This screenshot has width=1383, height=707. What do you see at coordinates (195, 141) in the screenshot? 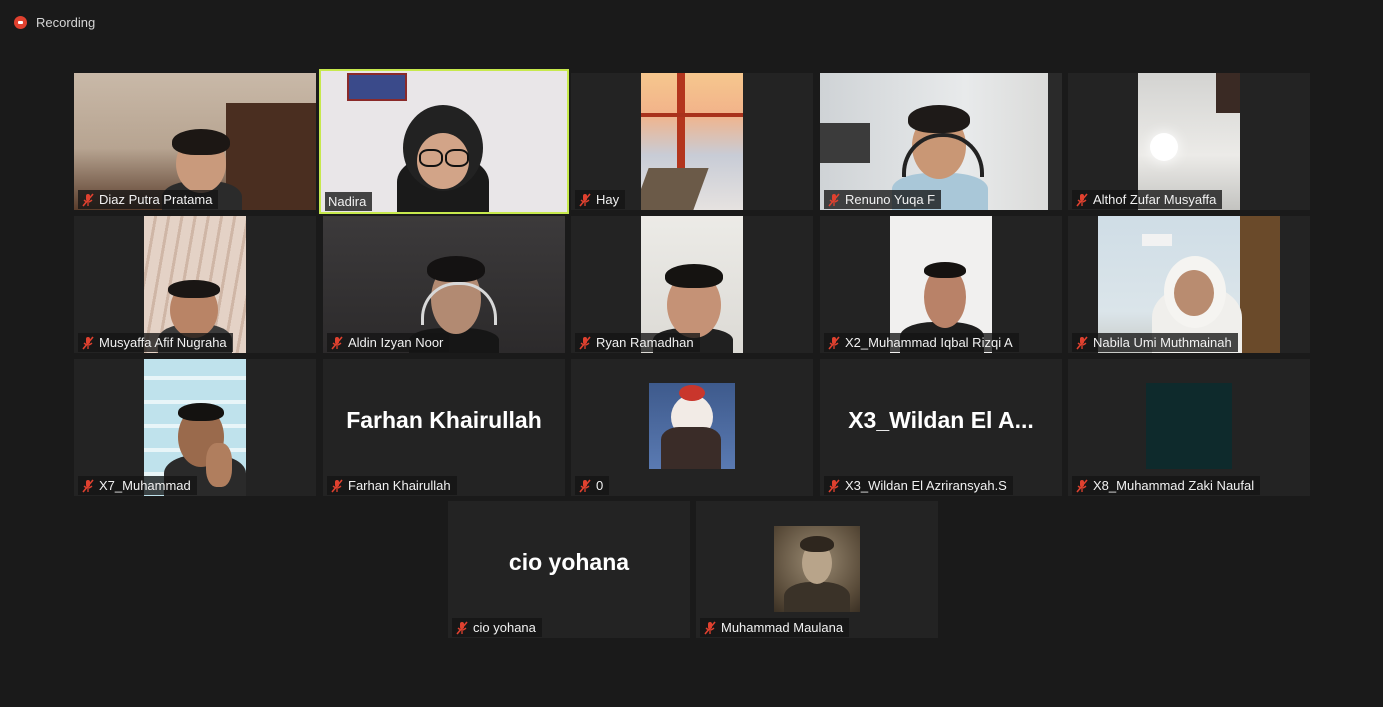
I see `participant-tile-diaz: Diaz Putra Pratama` at bounding box center [195, 141].